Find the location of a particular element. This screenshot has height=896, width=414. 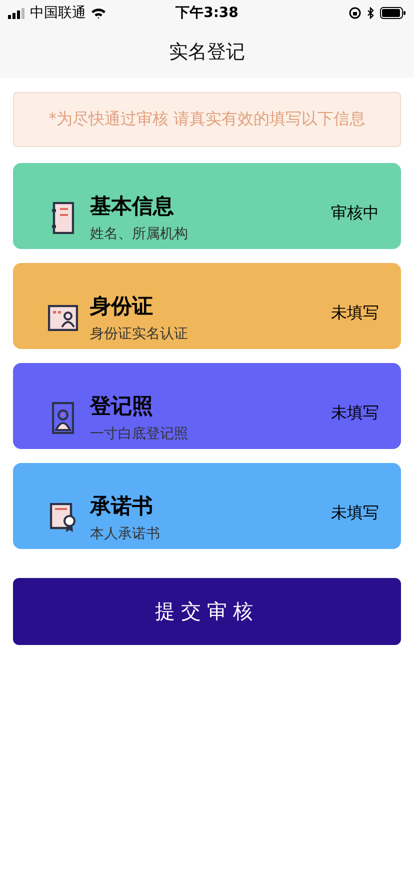

page-title: 实名登记 is located at coordinates (207, 52).